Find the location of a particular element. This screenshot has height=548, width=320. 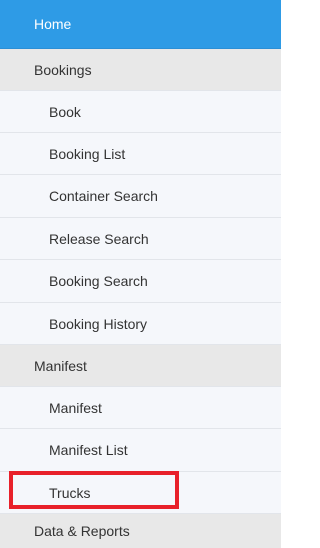

menu-item-label: Manifest List is located at coordinates (88, 450).